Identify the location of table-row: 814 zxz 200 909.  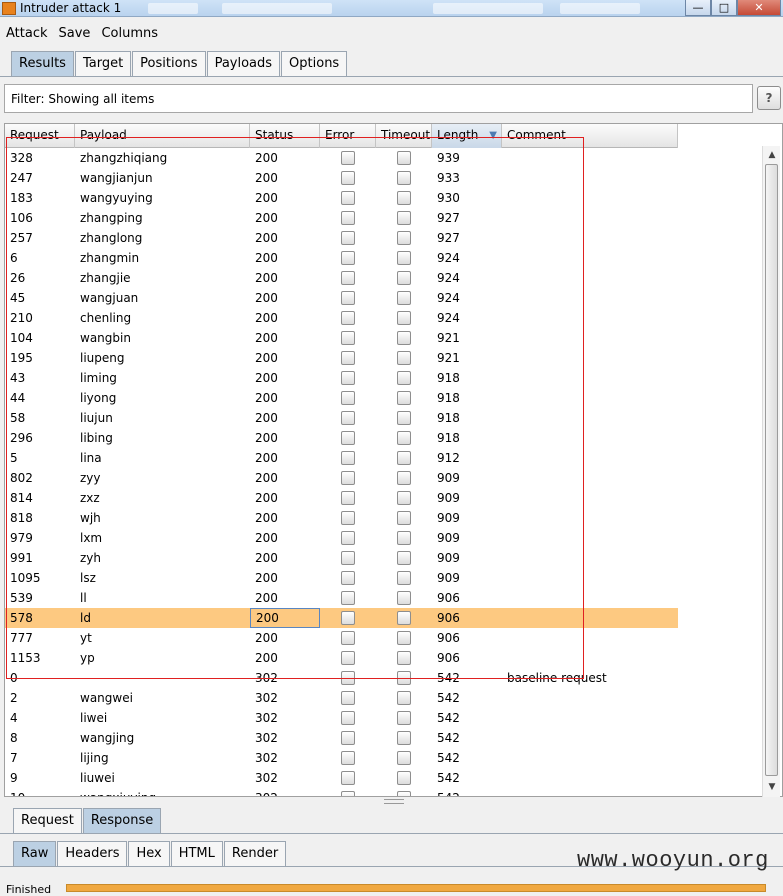
(341, 498).